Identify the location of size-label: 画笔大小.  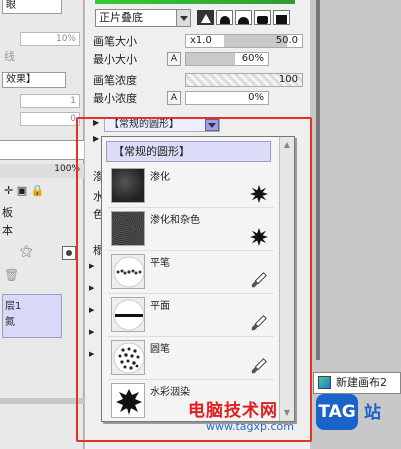
(115, 41).